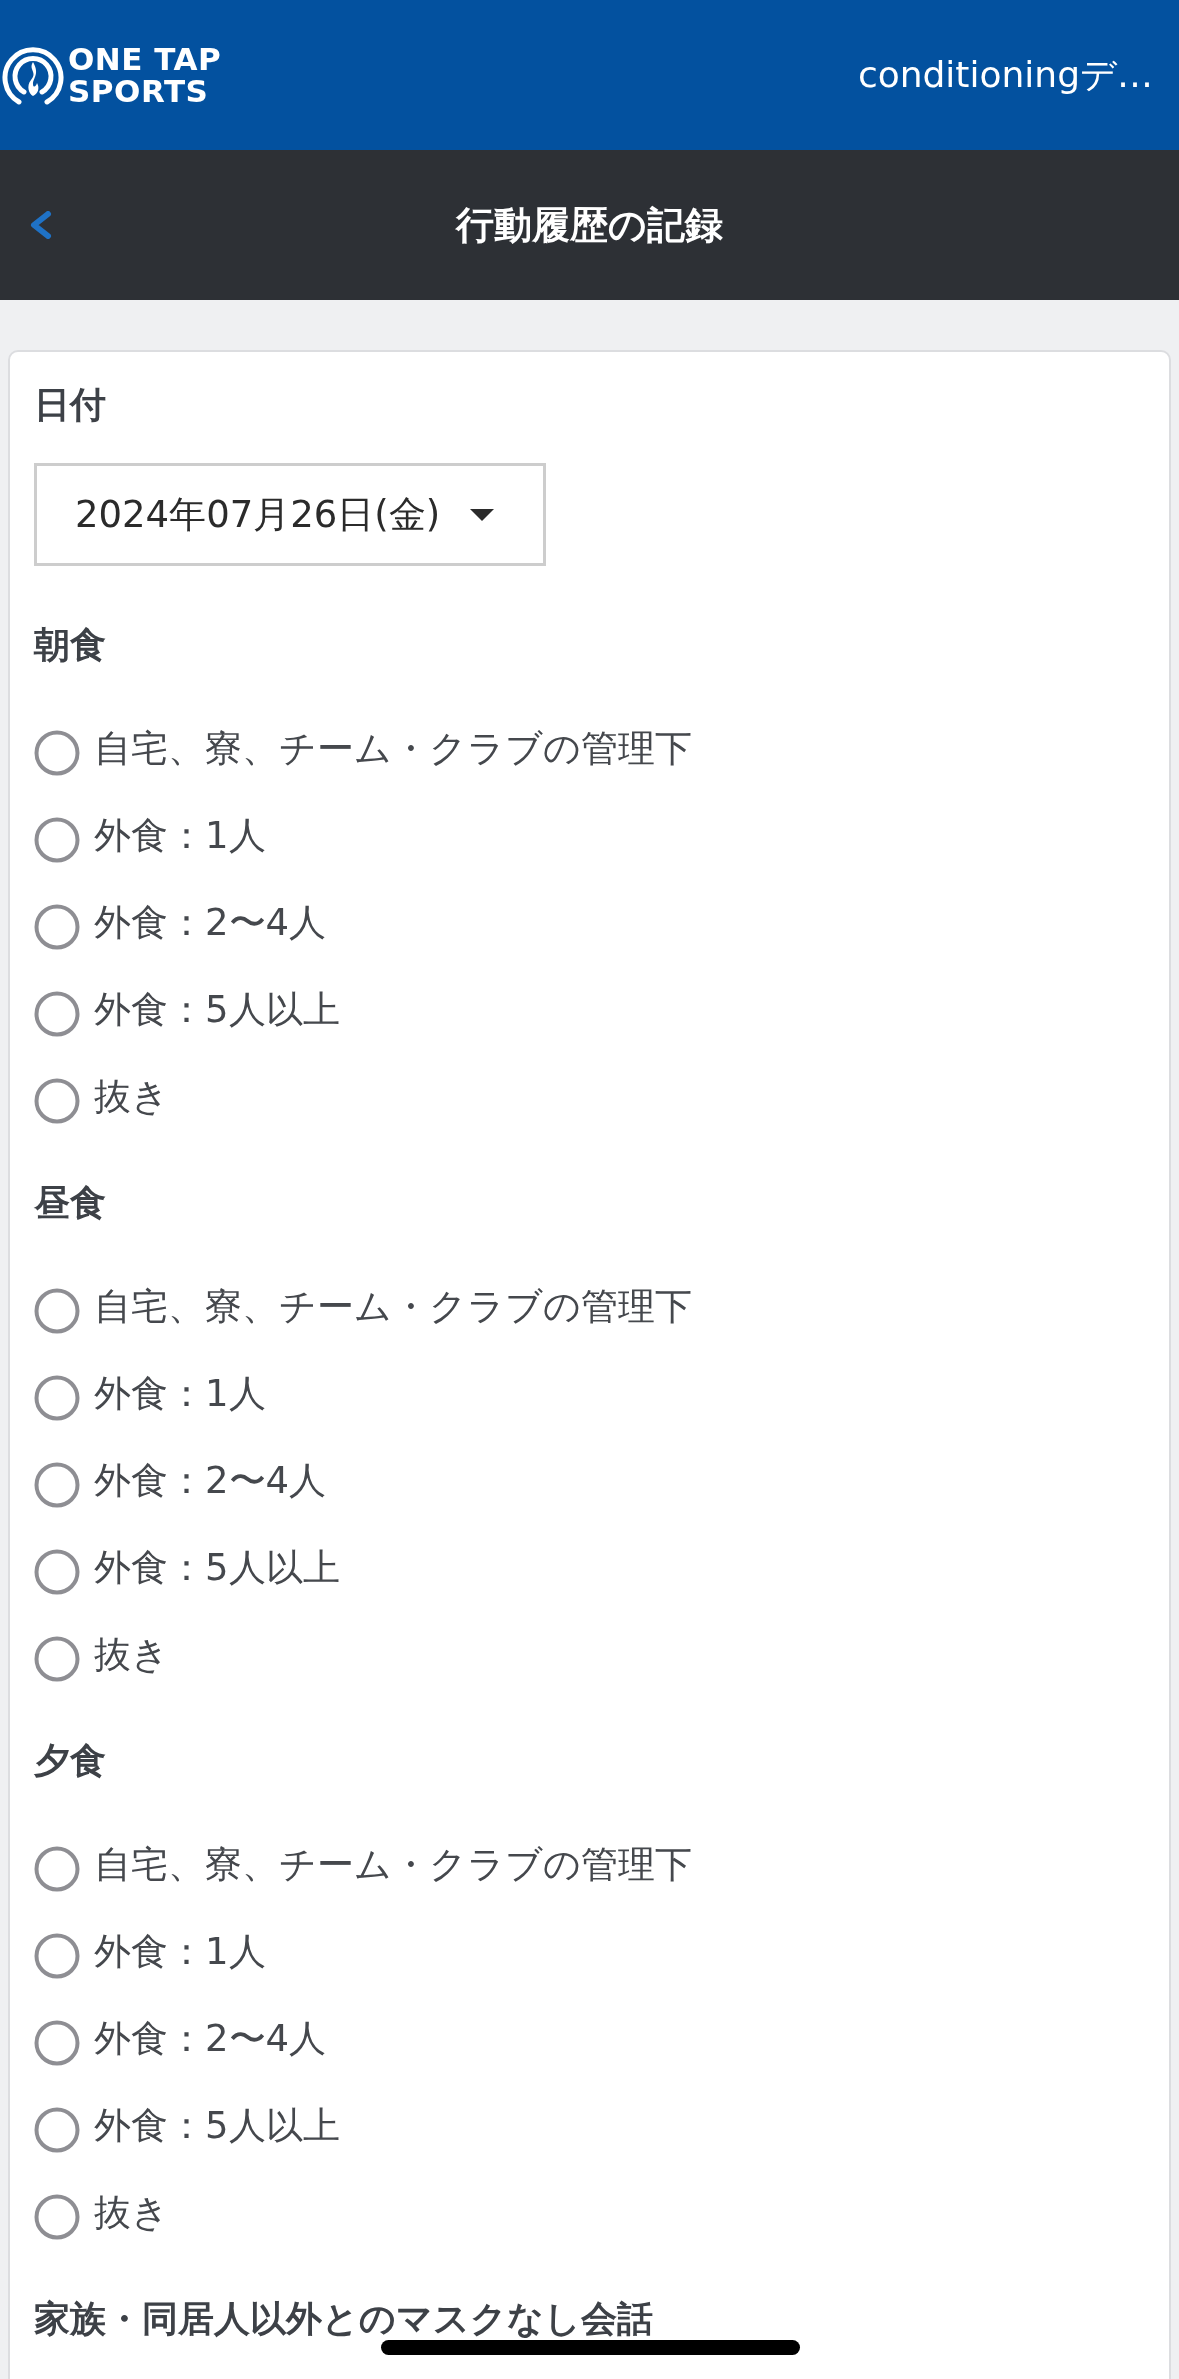 The image size is (1179, 2379). What do you see at coordinates (70, 645) in the screenshot?
I see `section-label: 朝食` at bounding box center [70, 645].